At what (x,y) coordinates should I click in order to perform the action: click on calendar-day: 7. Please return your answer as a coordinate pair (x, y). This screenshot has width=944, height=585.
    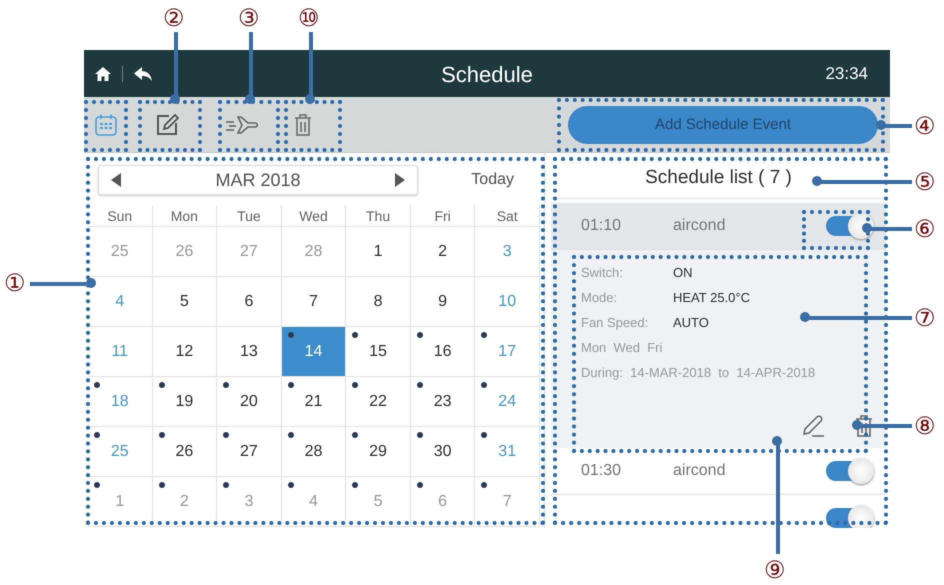
    Looking at the image, I should click on (507, 502).